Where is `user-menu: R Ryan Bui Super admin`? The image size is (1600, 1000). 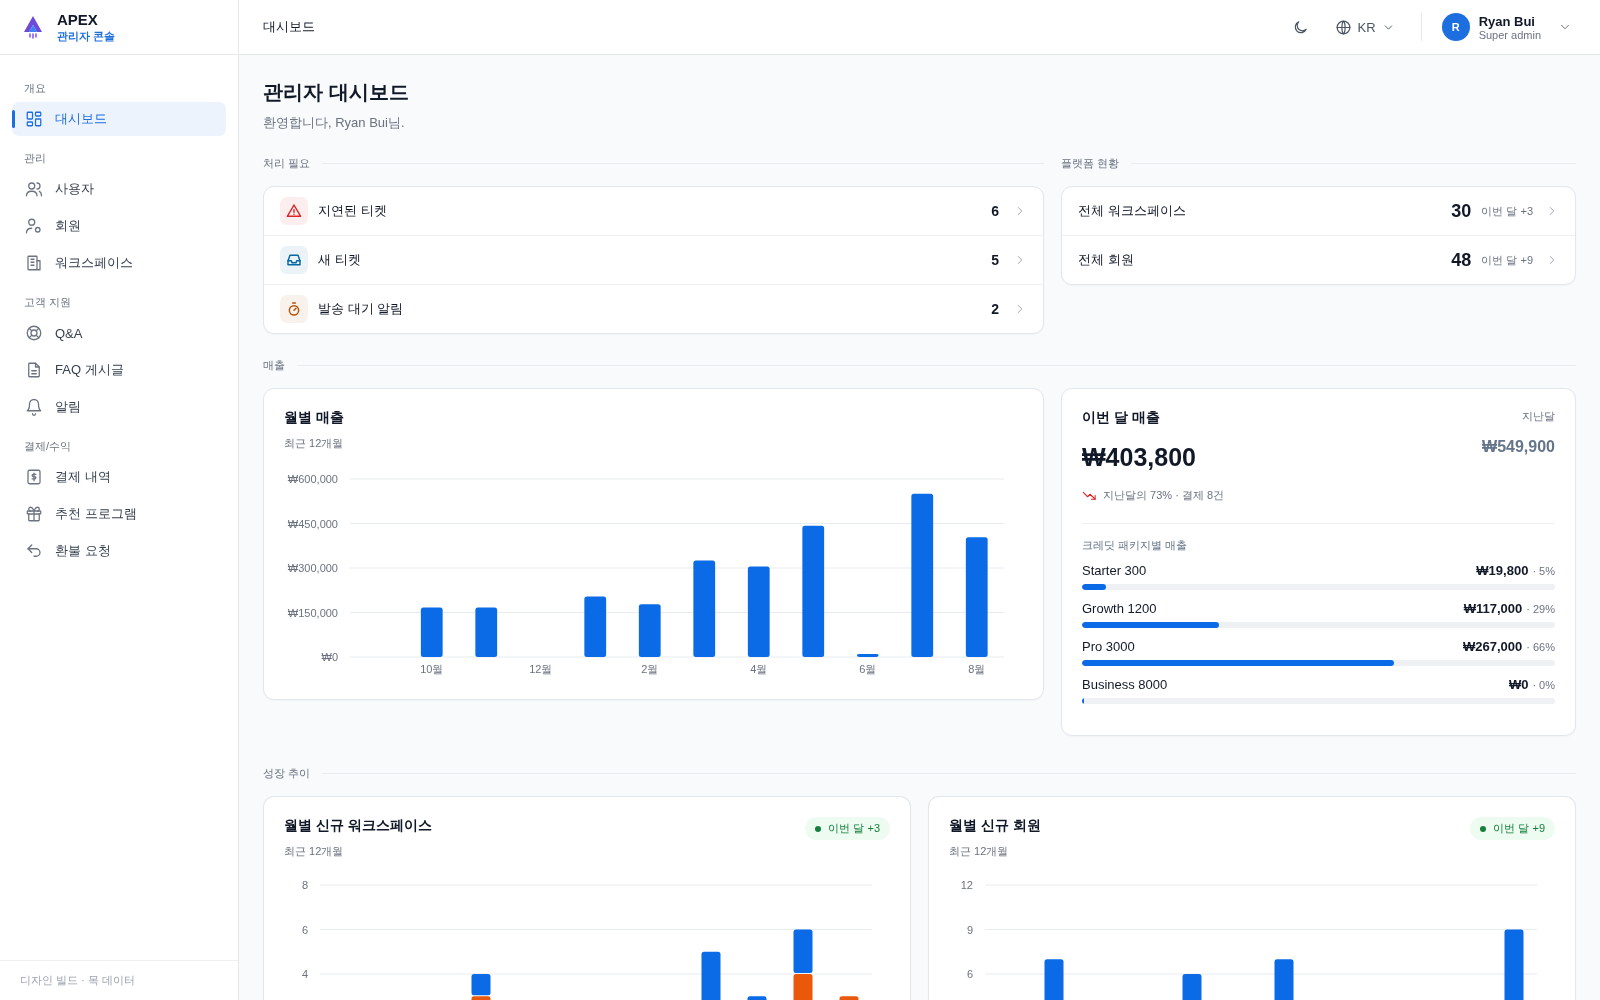 user-menu: R Ryan Bui Super admin is located at coordinates (1508, 27).